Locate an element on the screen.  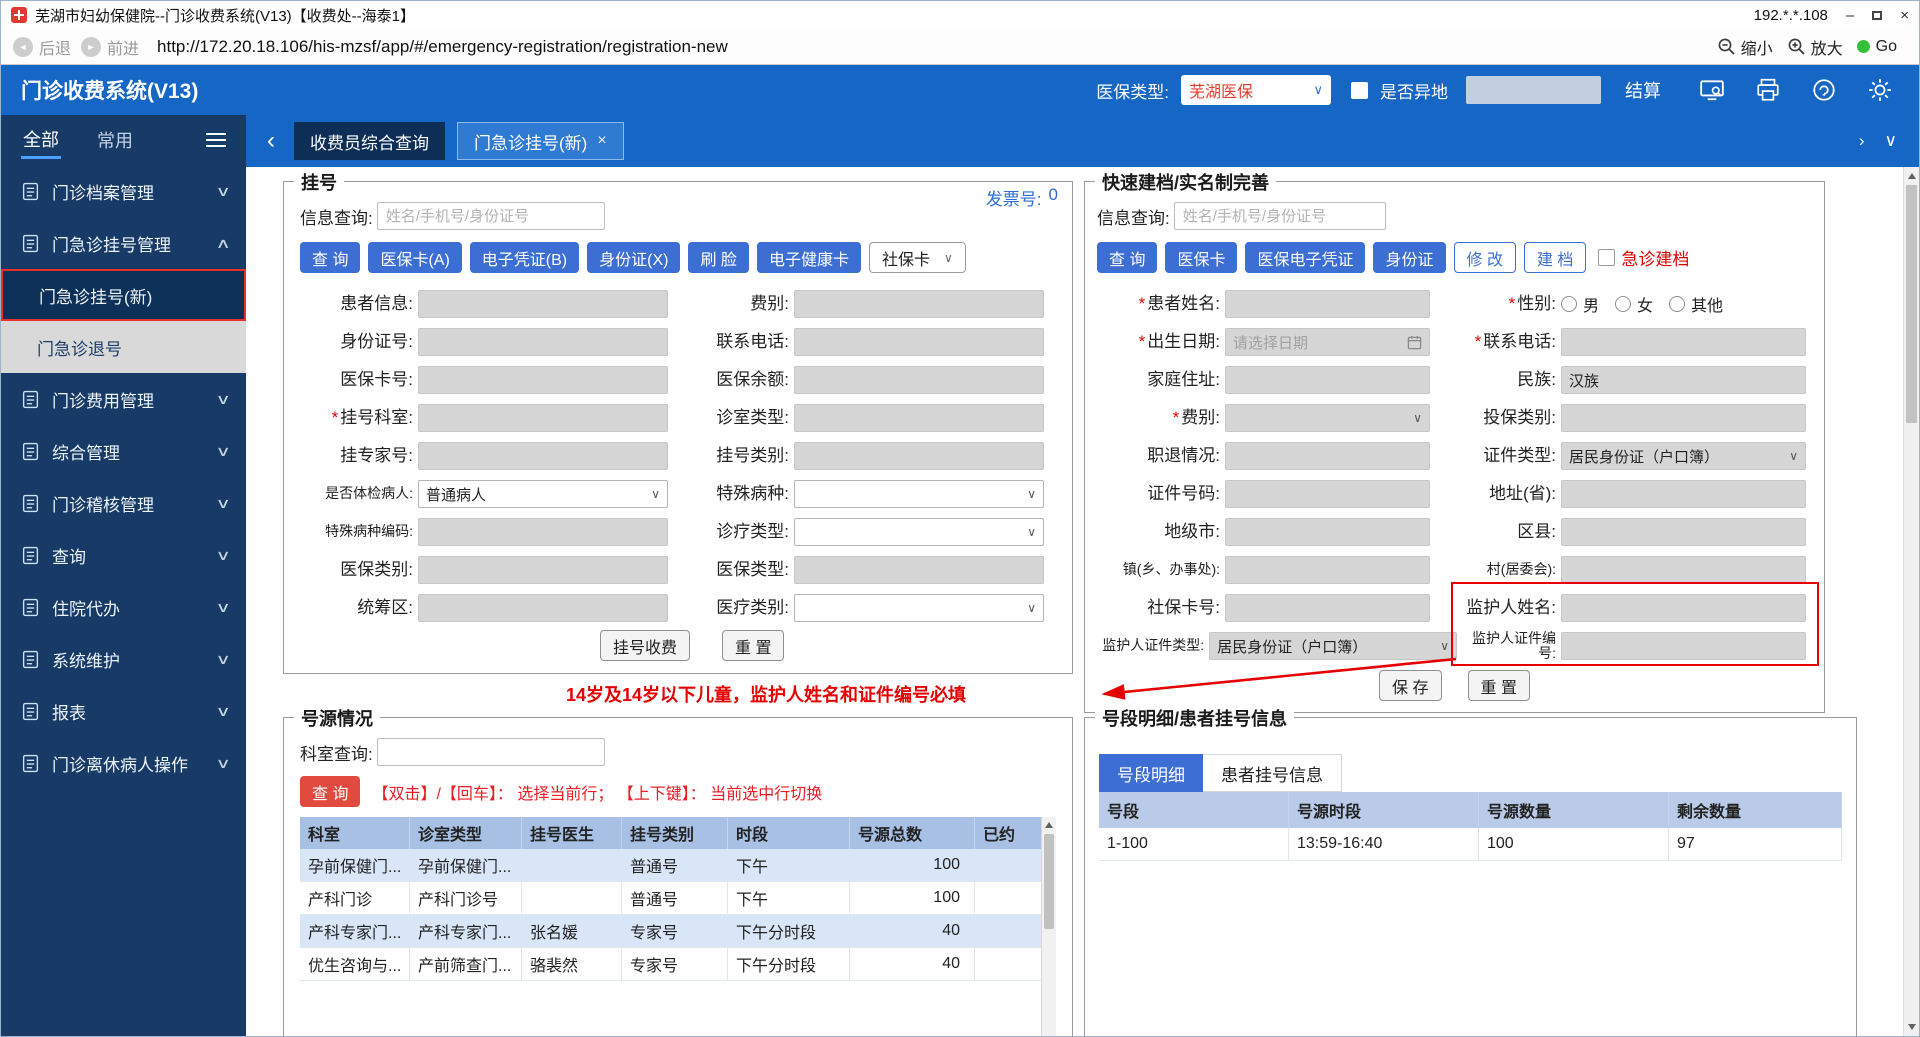
column-header: 科室 is located at coordinates (355, 833).